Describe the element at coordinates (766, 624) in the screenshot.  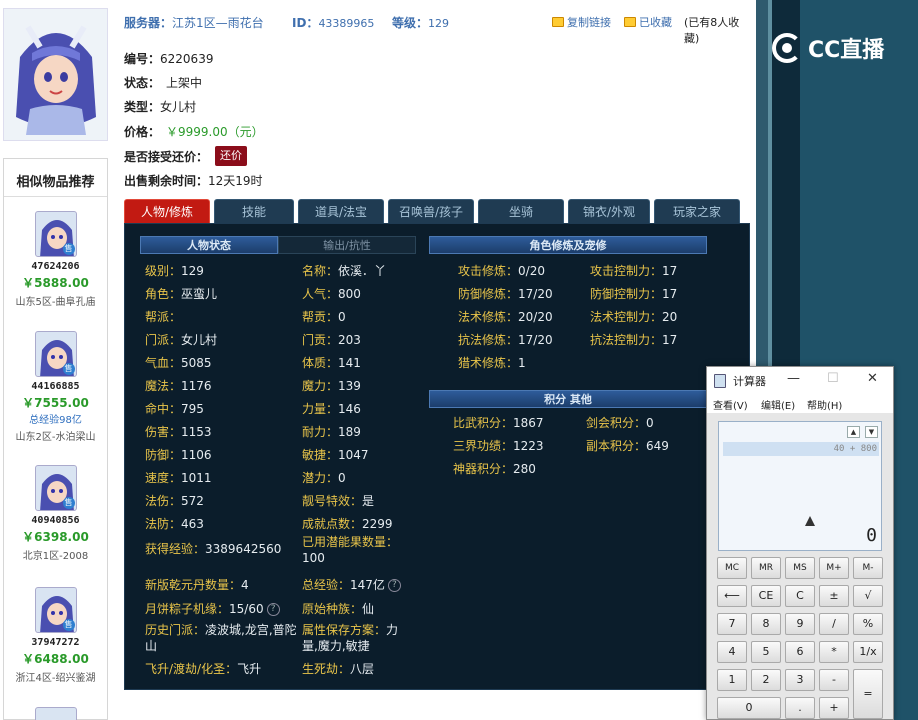
I see `digit-8-key: 8` at that location.